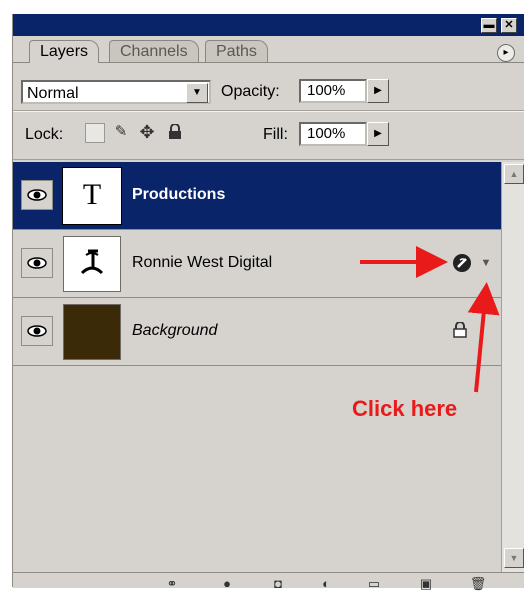 The width and height of the screenshot is (524, 591). What do you see at coordinates (64, 51) in the screenshot?
I see `tab-layers: Layers` at bounding box center [64, 51].